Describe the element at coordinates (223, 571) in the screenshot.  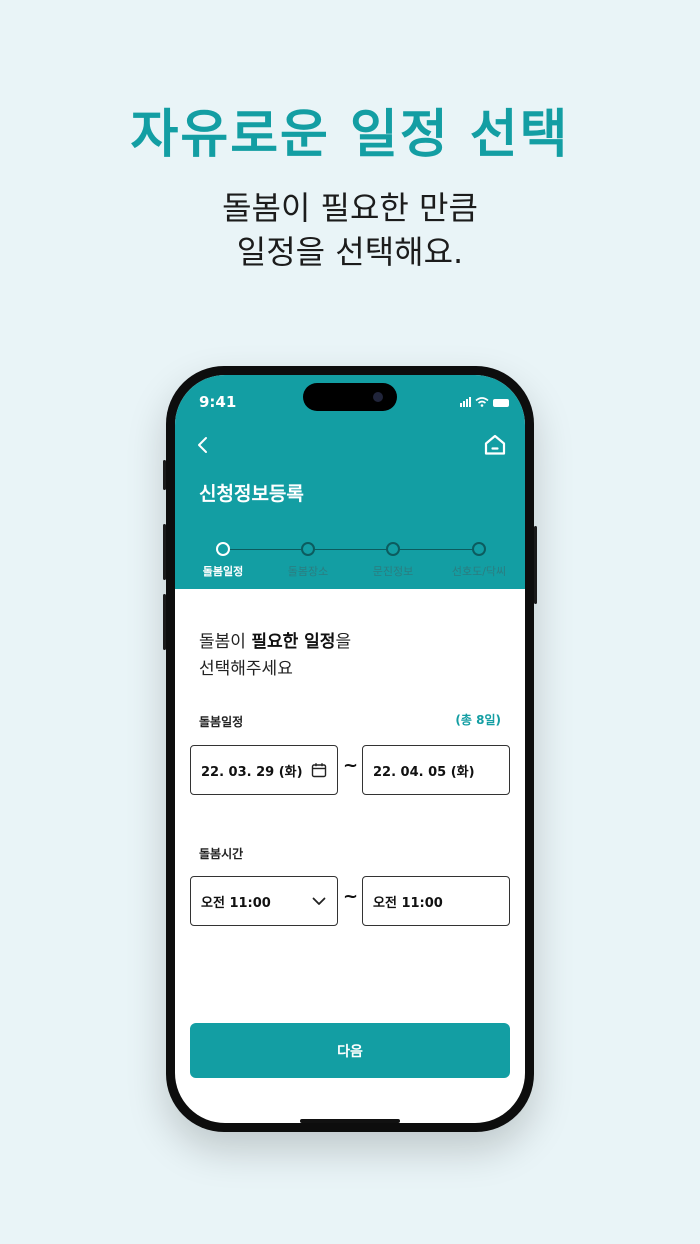
I see `step-label: 돌봄일정` at that location.